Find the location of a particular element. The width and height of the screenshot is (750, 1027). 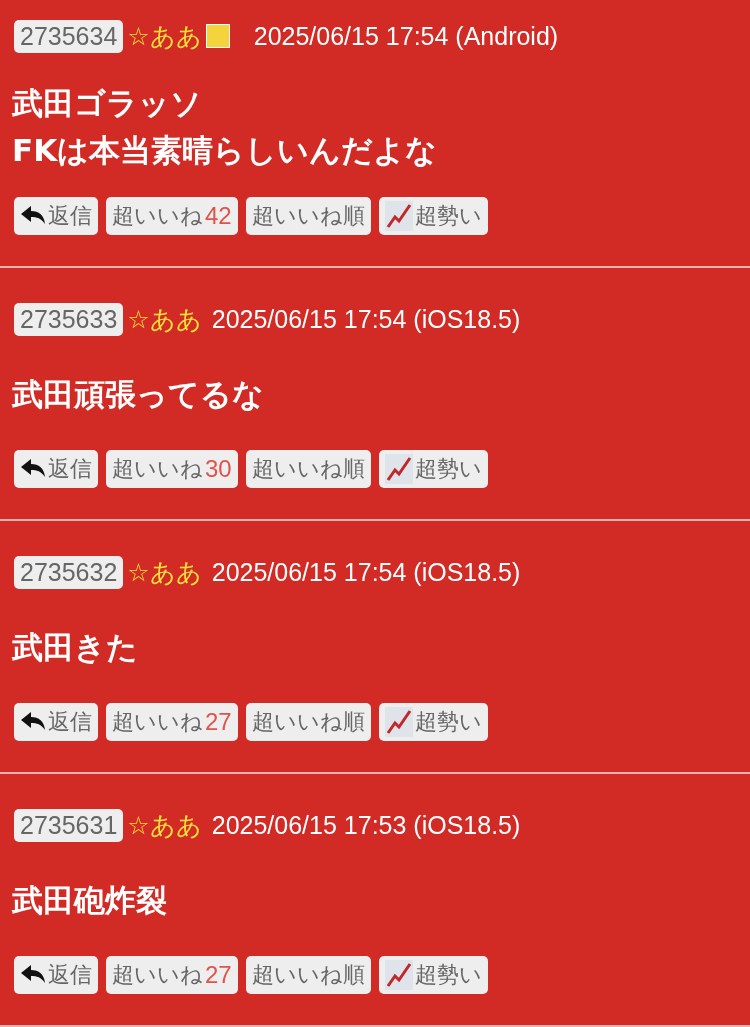

post-number: 2735633 is located at coordinates (69, 319).